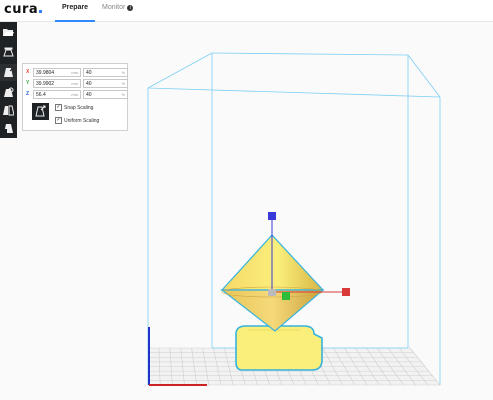 This screenshot has width=493, height=400. I want to click on tool-sidebar, so click(8, 80).